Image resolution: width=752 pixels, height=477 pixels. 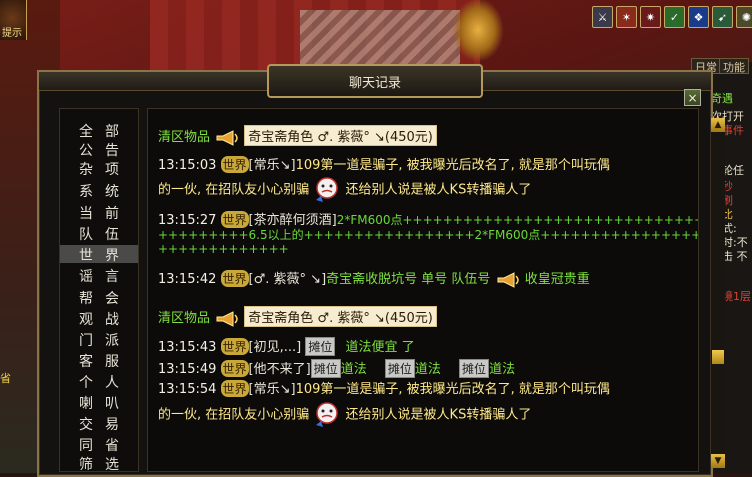 I want to click on message-text: 道法, so click(x=353, y=369).